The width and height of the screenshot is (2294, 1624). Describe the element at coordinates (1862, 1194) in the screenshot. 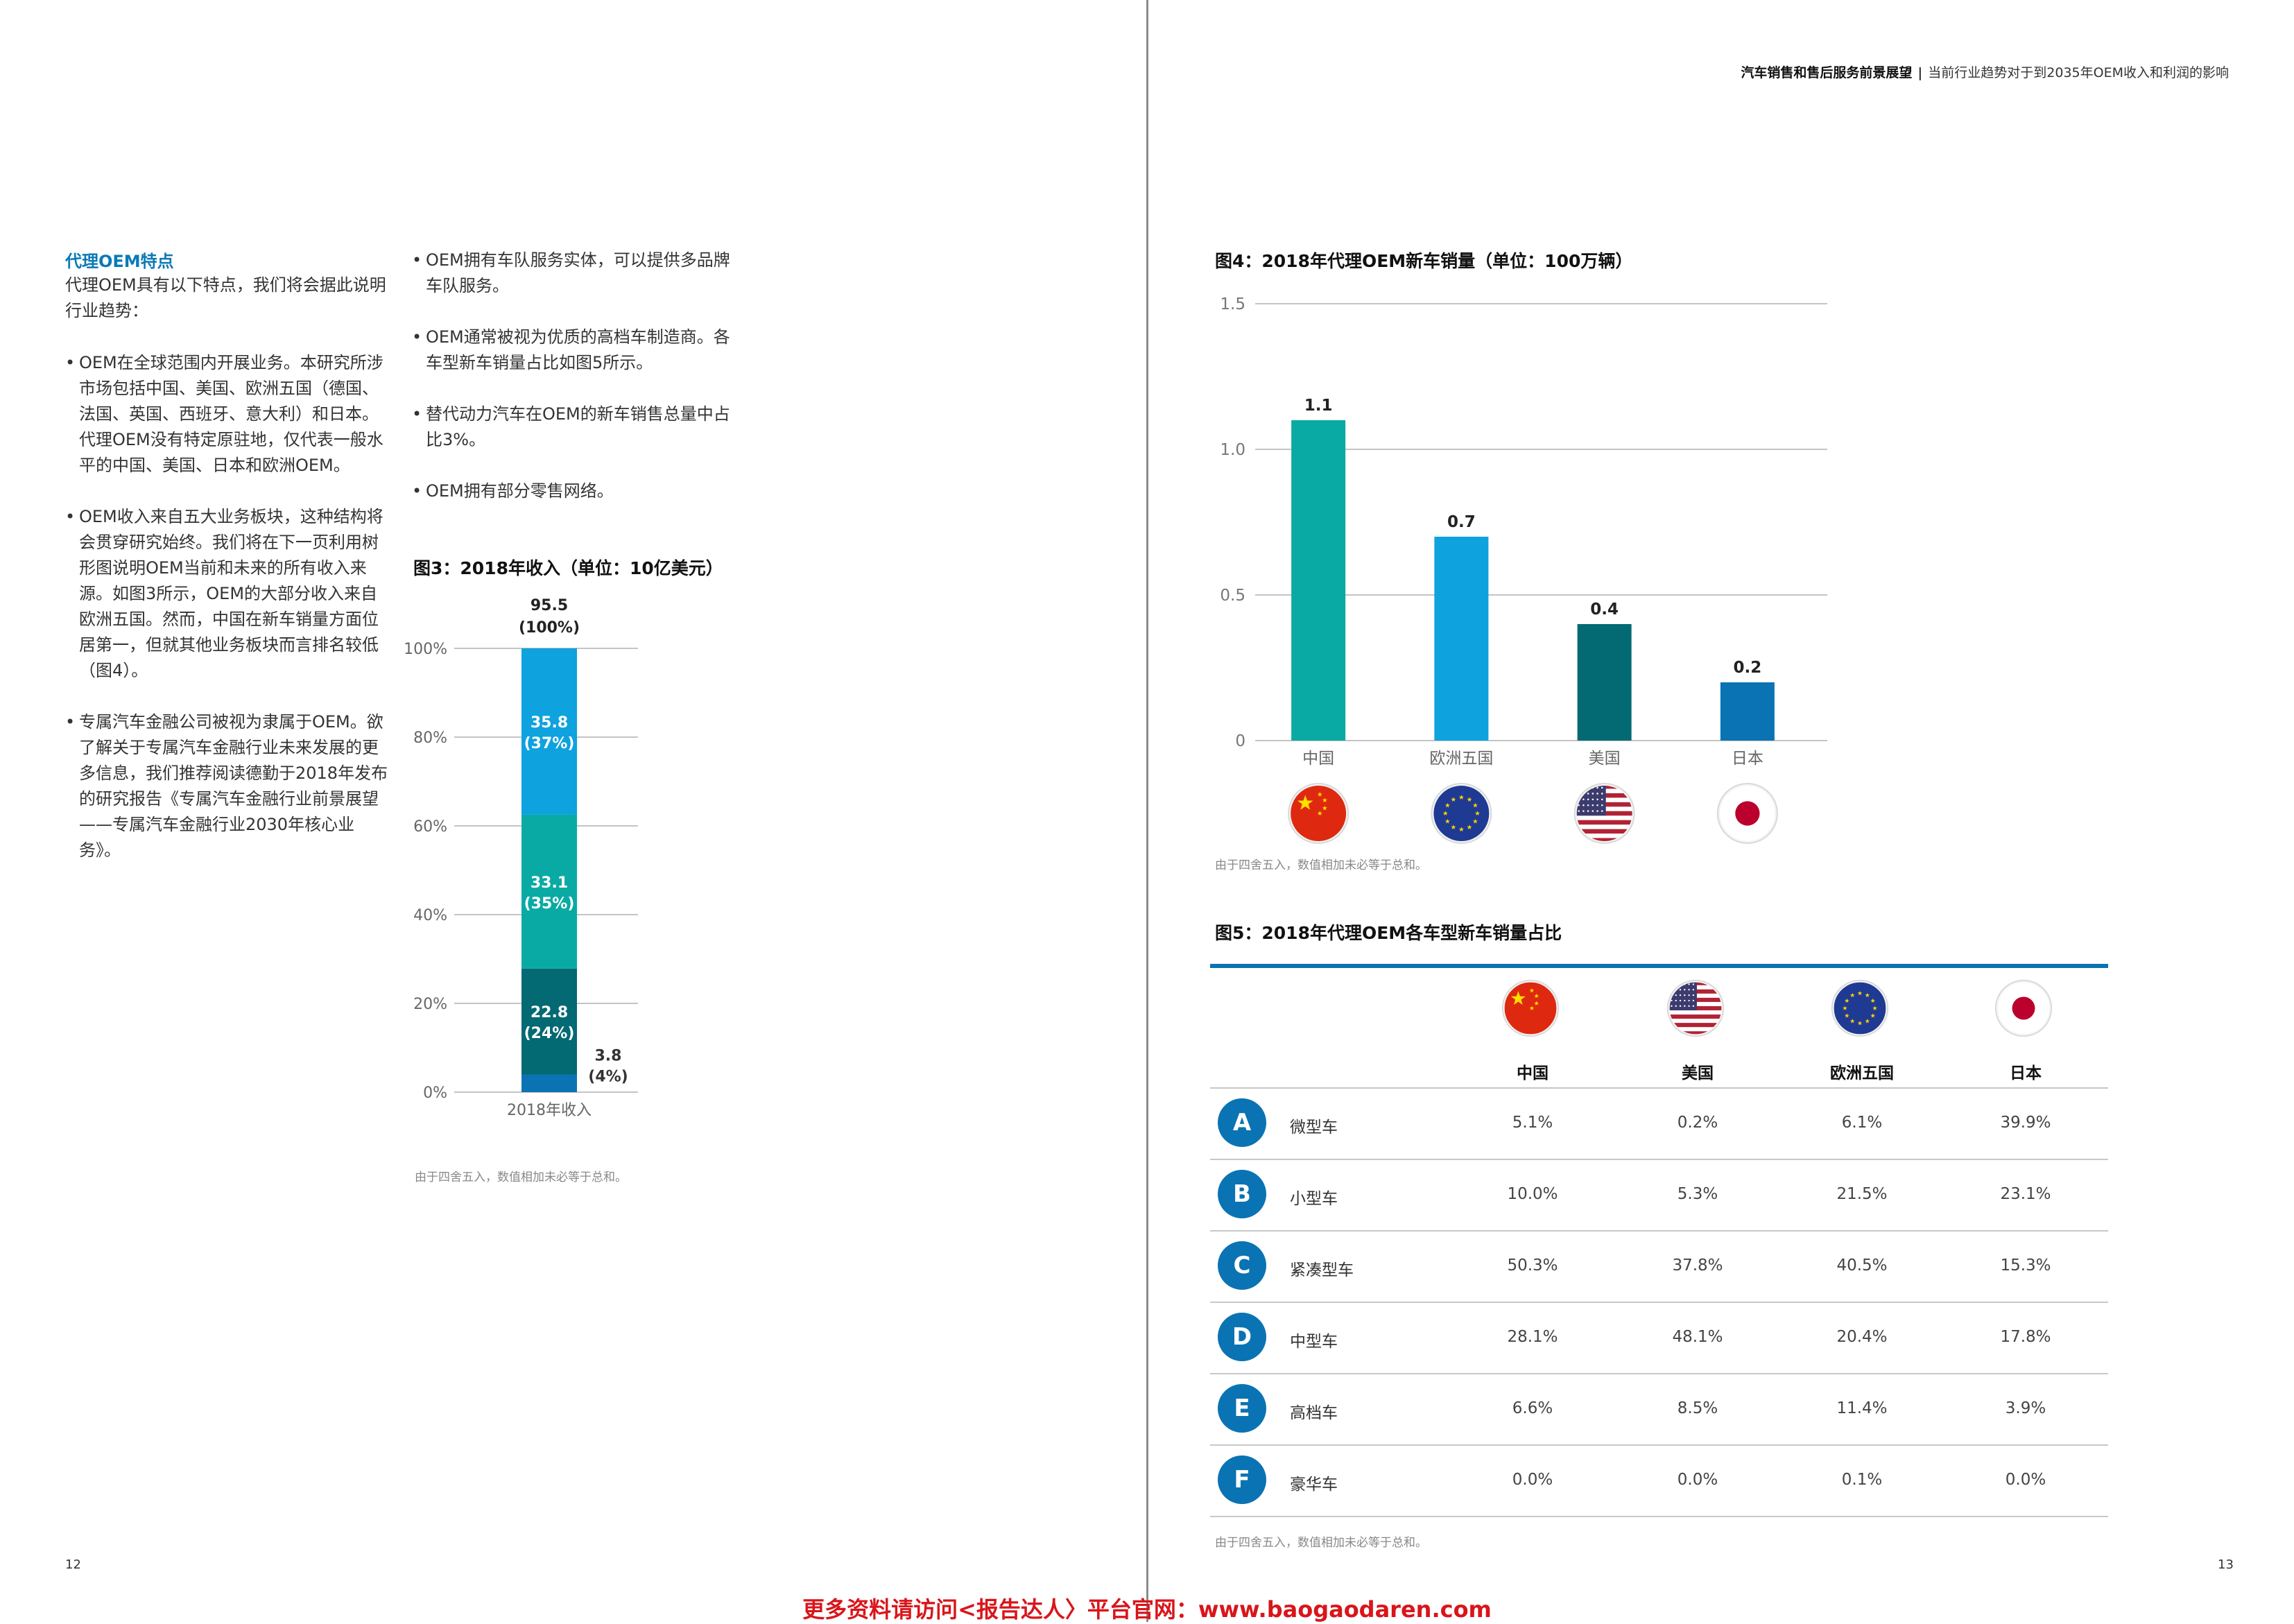

I see `table-cell: 21.5%` at that location.